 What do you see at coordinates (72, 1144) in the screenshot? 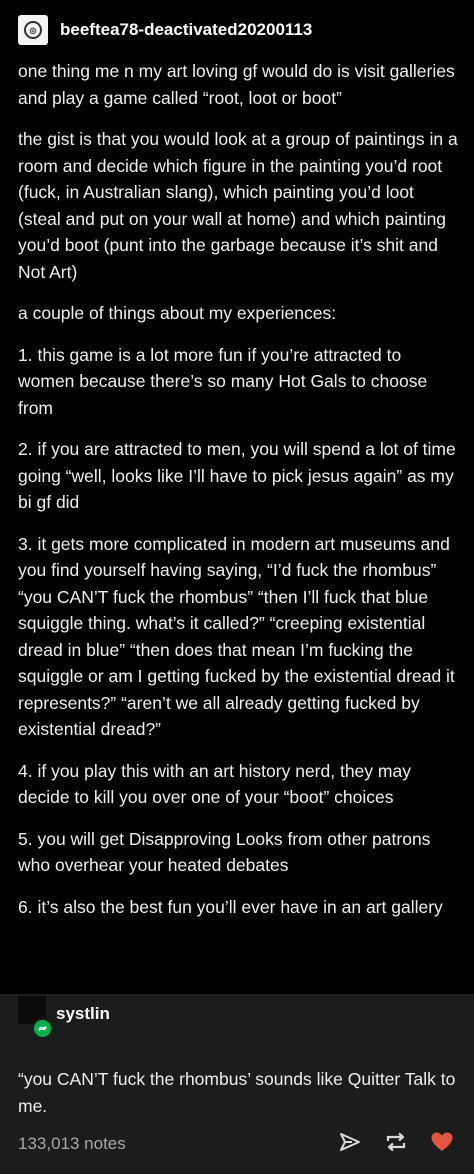
I see `notes-count: 133,013 notes` at bounding box center [72, 1144].